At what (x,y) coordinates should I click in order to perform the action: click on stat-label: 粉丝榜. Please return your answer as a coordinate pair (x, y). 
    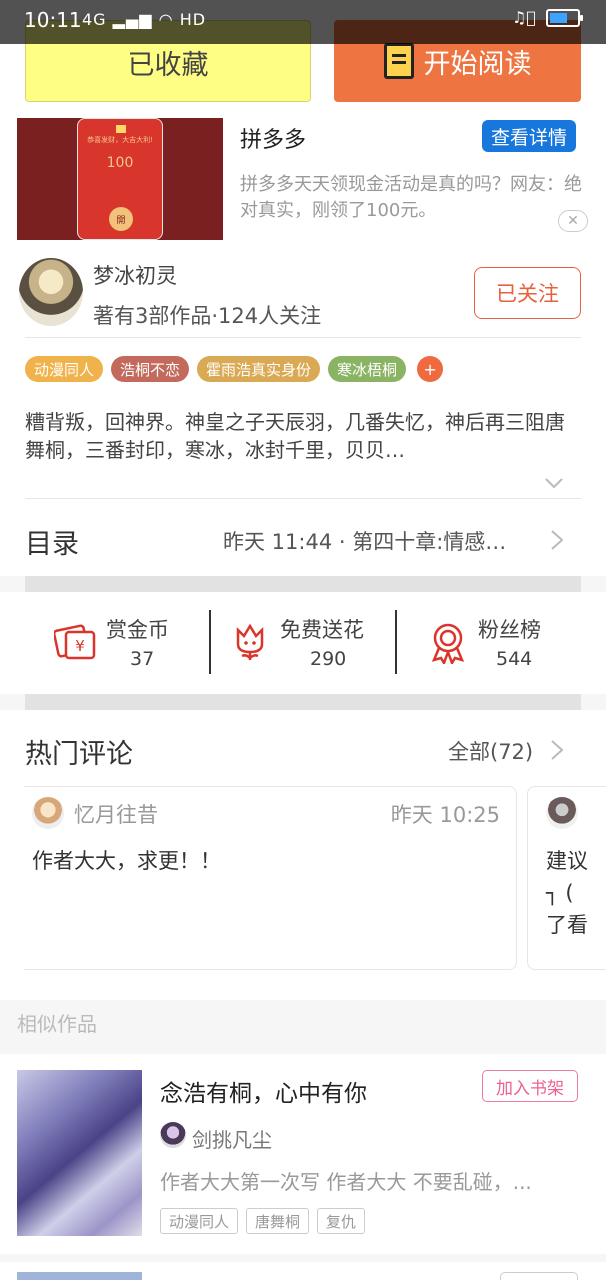
    Looking at the image, I should click on (509, 630).